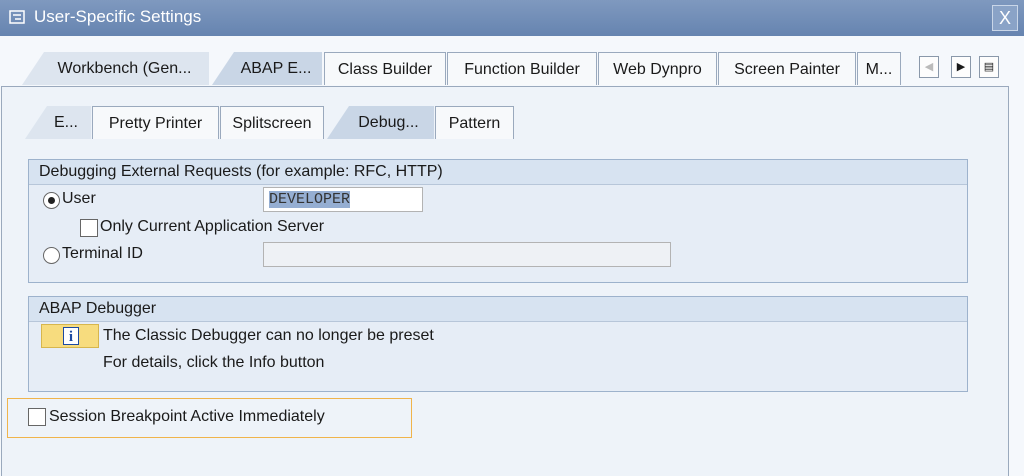  Describe the element at coordinates (474, 122) in the screenshot. I see `subtab-pattern: Pattern` at that location.